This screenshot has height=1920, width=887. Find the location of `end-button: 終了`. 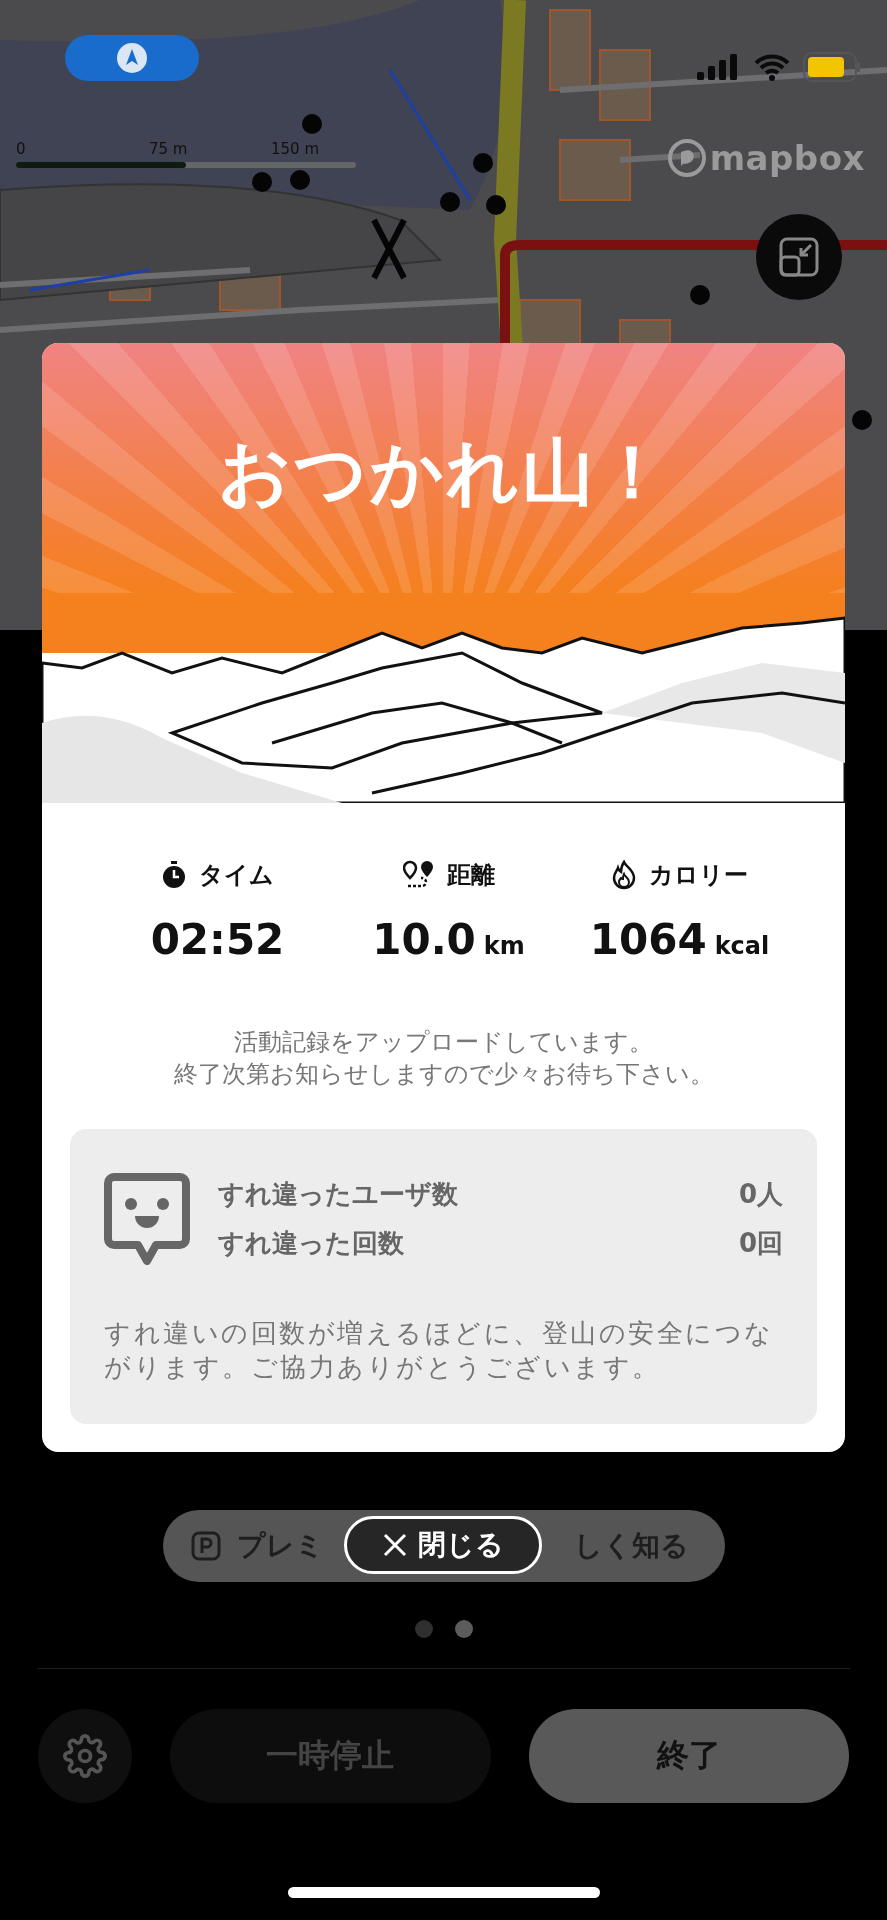

end-button: 終了 is located at coordinates (688, 1756).